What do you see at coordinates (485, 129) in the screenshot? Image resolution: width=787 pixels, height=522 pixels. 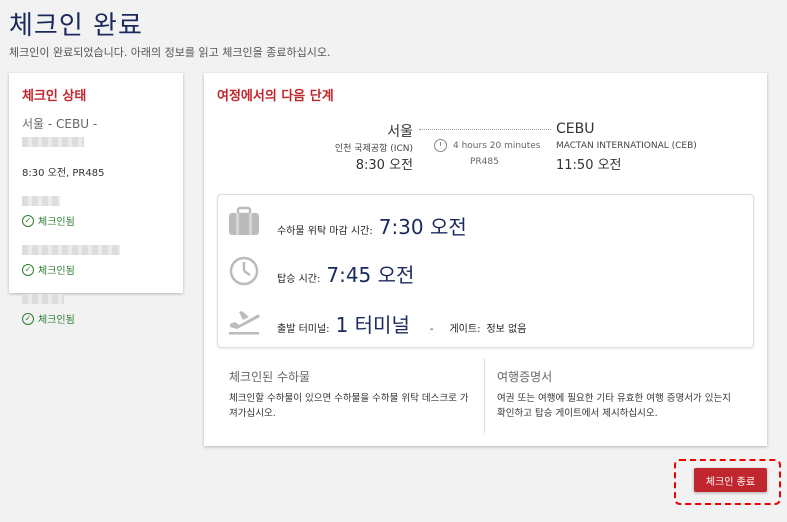 I see `route-dotted-line` at bounding box center [485, 129].